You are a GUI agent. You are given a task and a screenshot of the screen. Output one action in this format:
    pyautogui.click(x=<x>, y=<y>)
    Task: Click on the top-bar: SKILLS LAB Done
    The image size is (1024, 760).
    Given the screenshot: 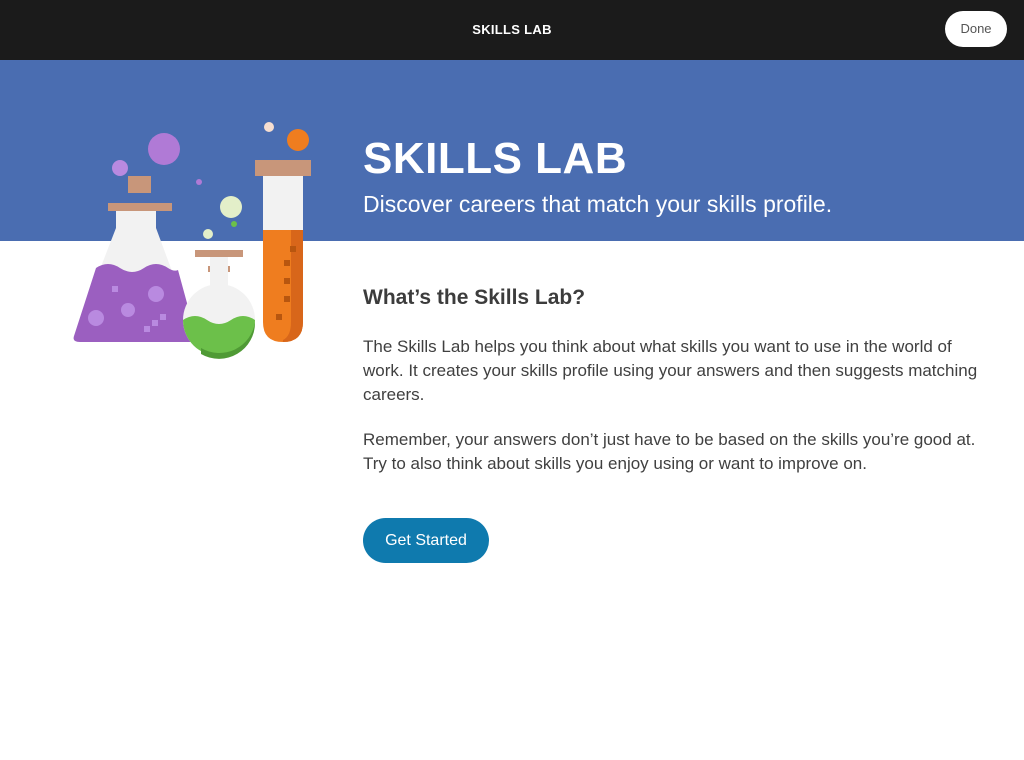 What is the action you would take?
    pyautogui.click(x=512, y=30)
    